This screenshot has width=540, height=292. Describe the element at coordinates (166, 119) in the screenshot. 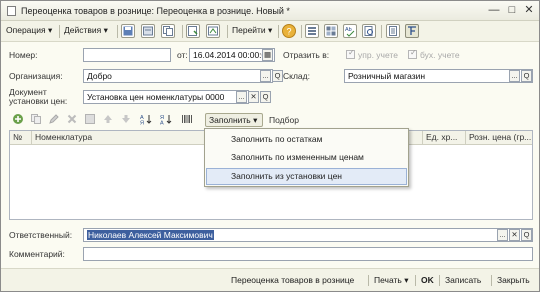

I see `sort-descending-icon: ЯA` at that location.